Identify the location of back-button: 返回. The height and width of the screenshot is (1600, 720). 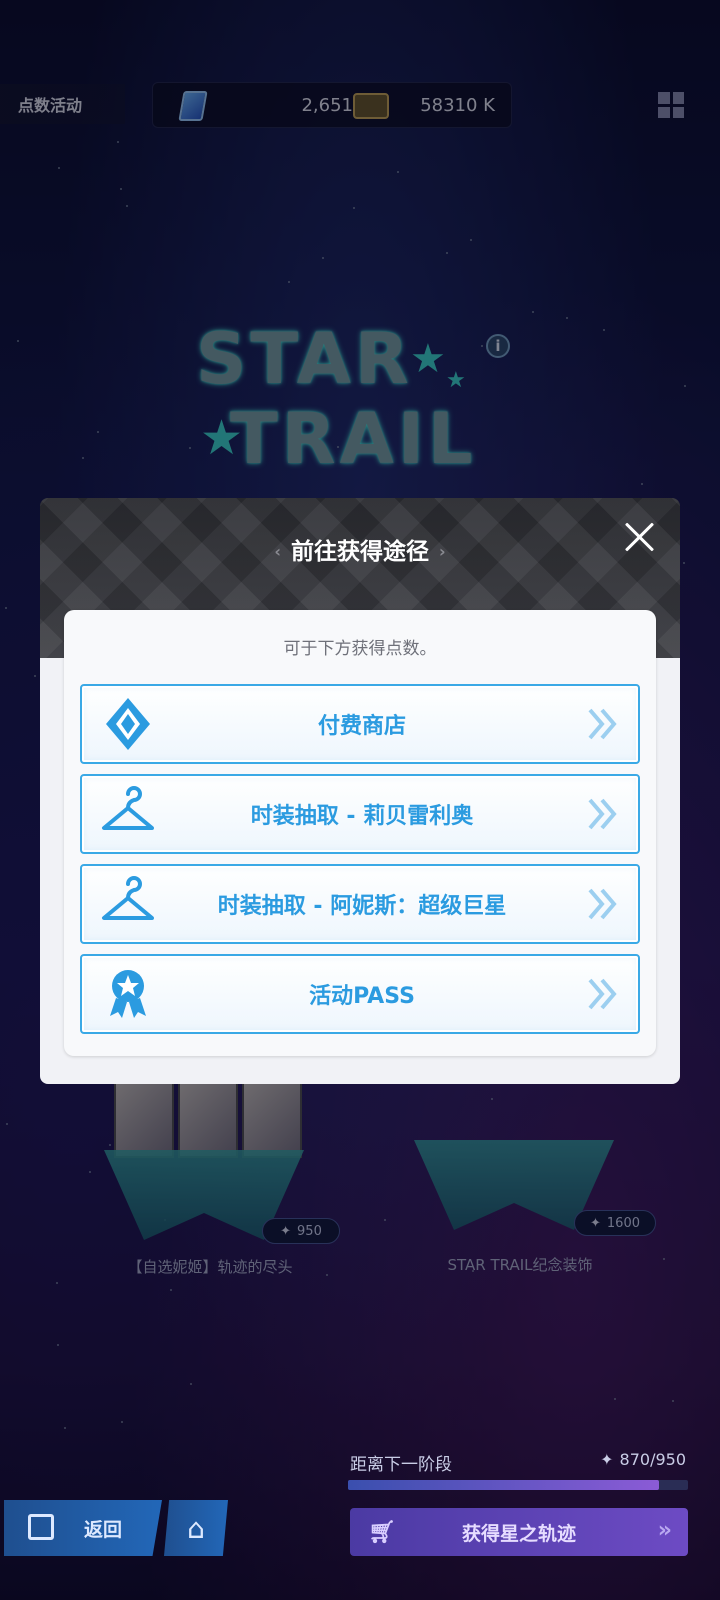
(83, 1528).